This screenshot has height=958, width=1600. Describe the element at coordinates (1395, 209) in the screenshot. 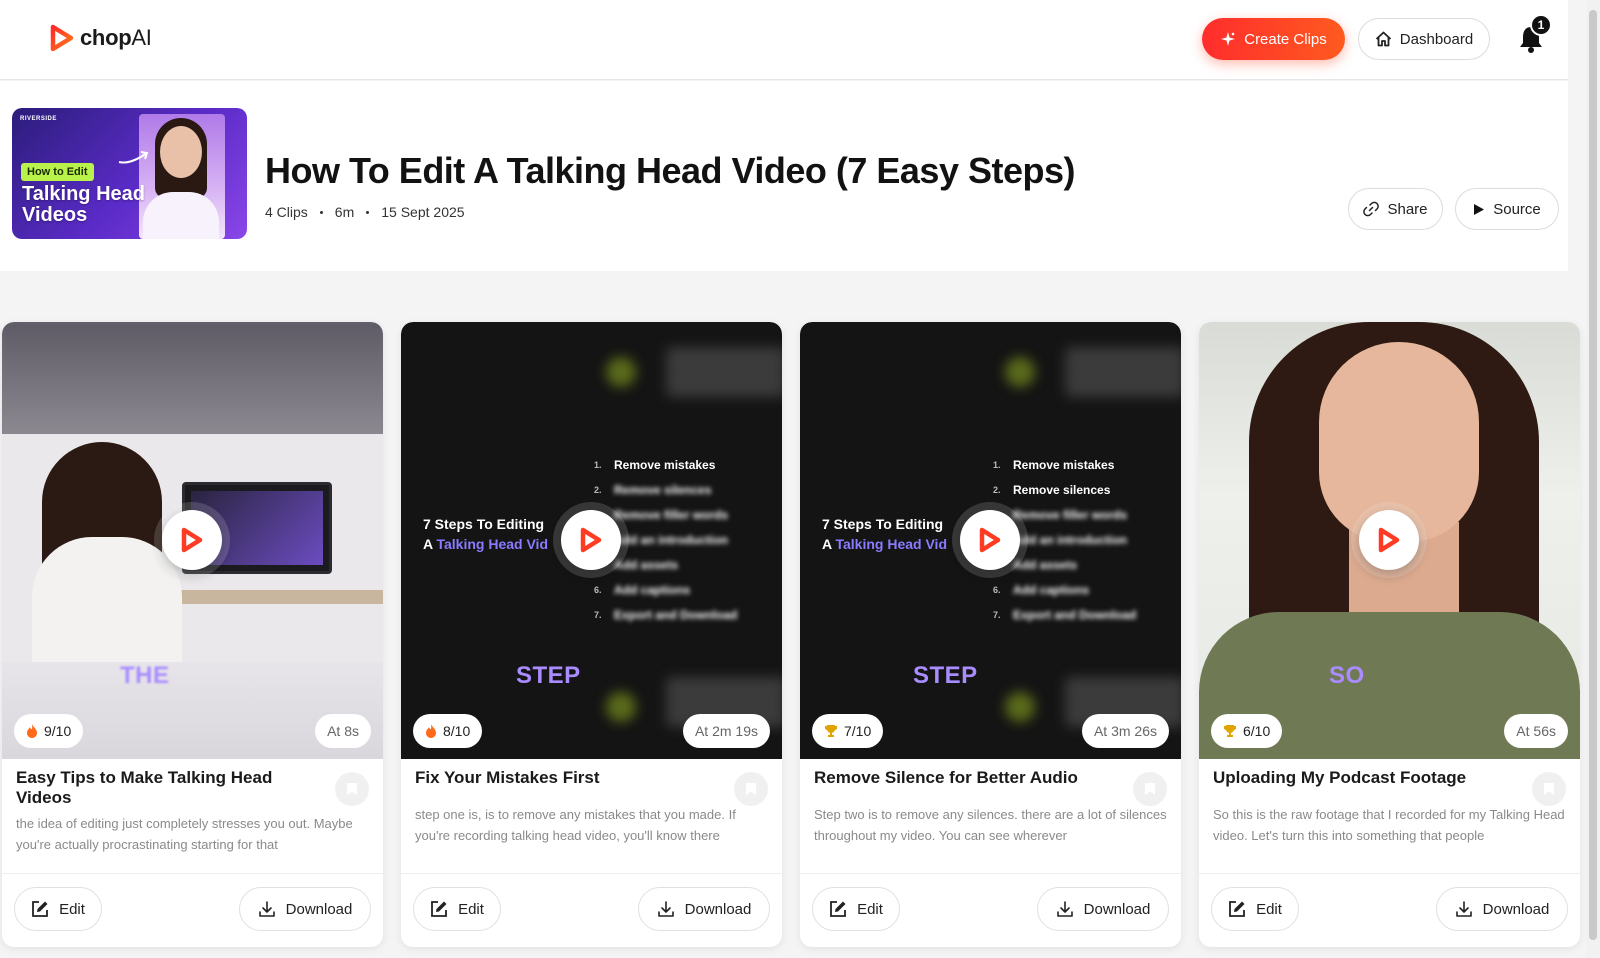

I see `share-button: Share` at that location.